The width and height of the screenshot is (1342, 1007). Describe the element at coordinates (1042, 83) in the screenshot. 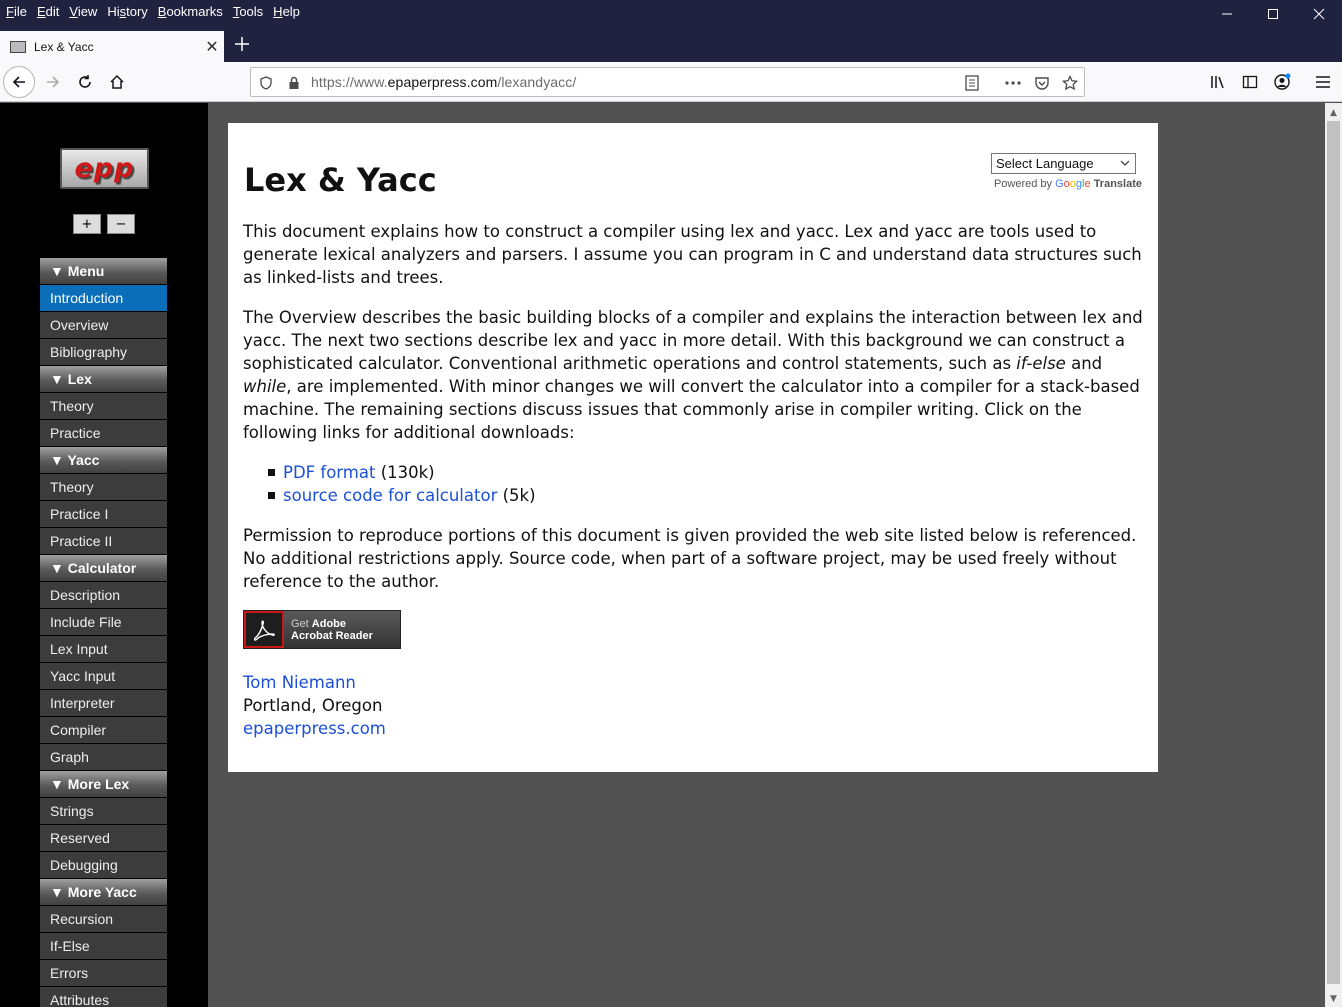

I see `pocket-icon` at that location.